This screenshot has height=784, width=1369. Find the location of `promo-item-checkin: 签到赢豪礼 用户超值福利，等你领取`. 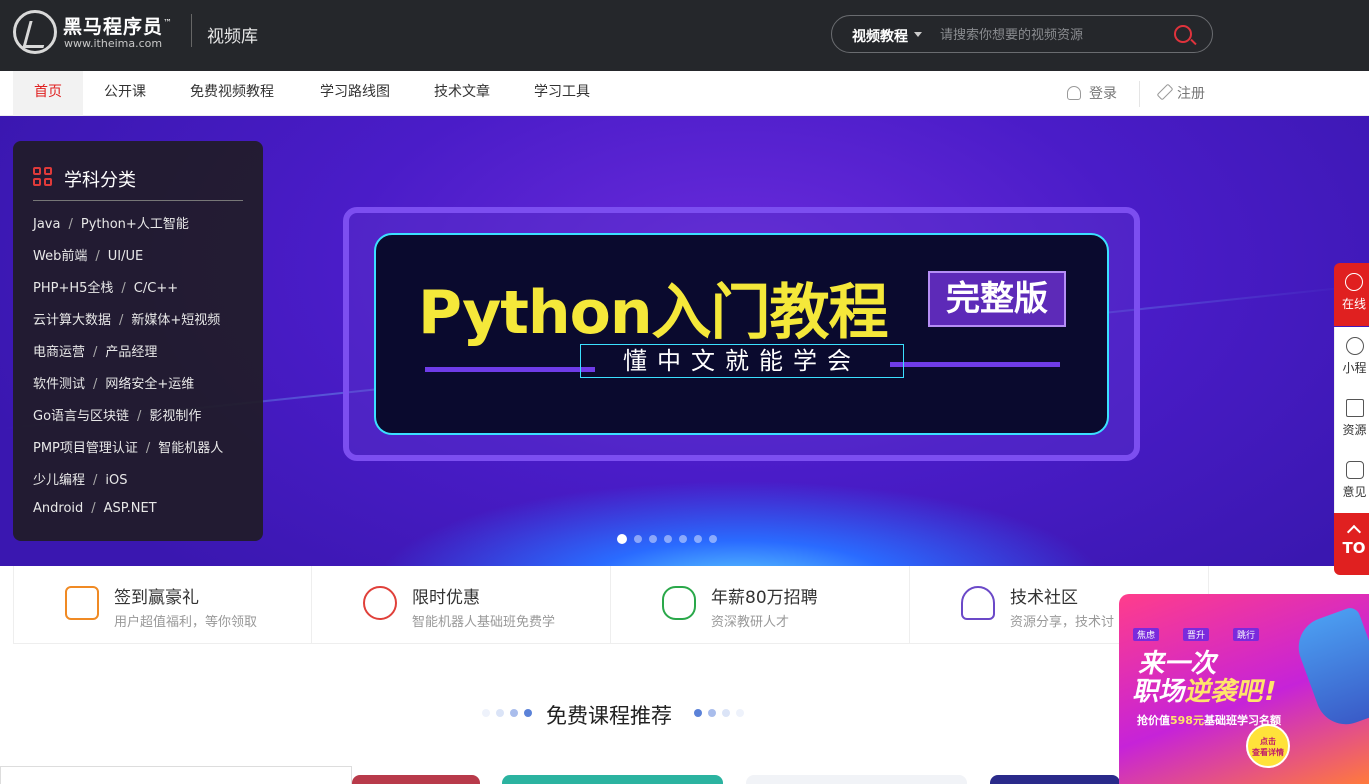

promo-item-checkin: 签到赢豪礼 用户超值福利，等你领取 is located at coordinates (162, 605).